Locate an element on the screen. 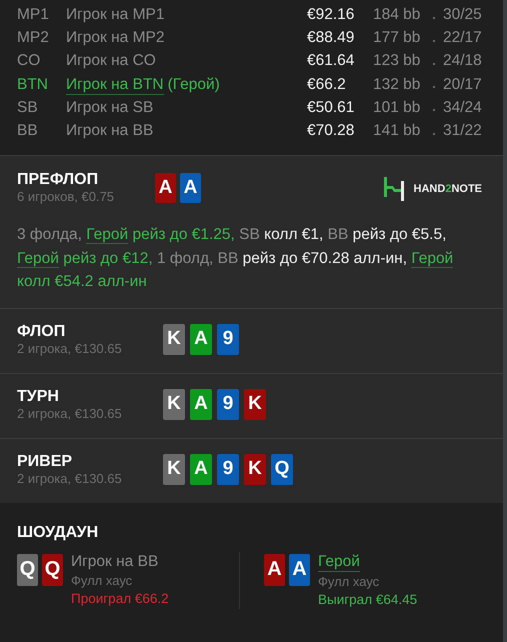  street-title: ФЛОП is located at coordinates (41, 331).